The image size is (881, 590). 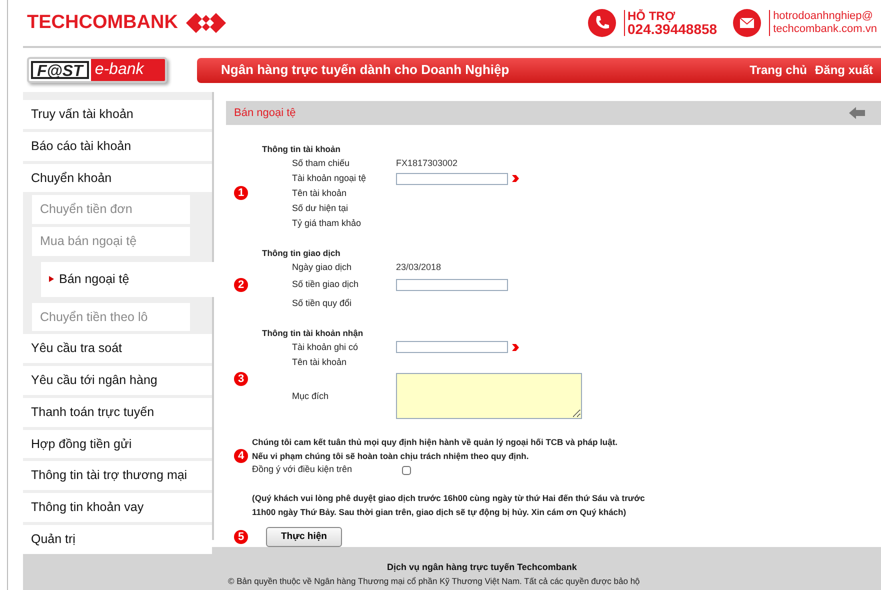 What do you see at coordinates (117, 507) in the screenshot?
I see `sidebar-item: Thông tin khoản vay` at bounding box center [117, 507].